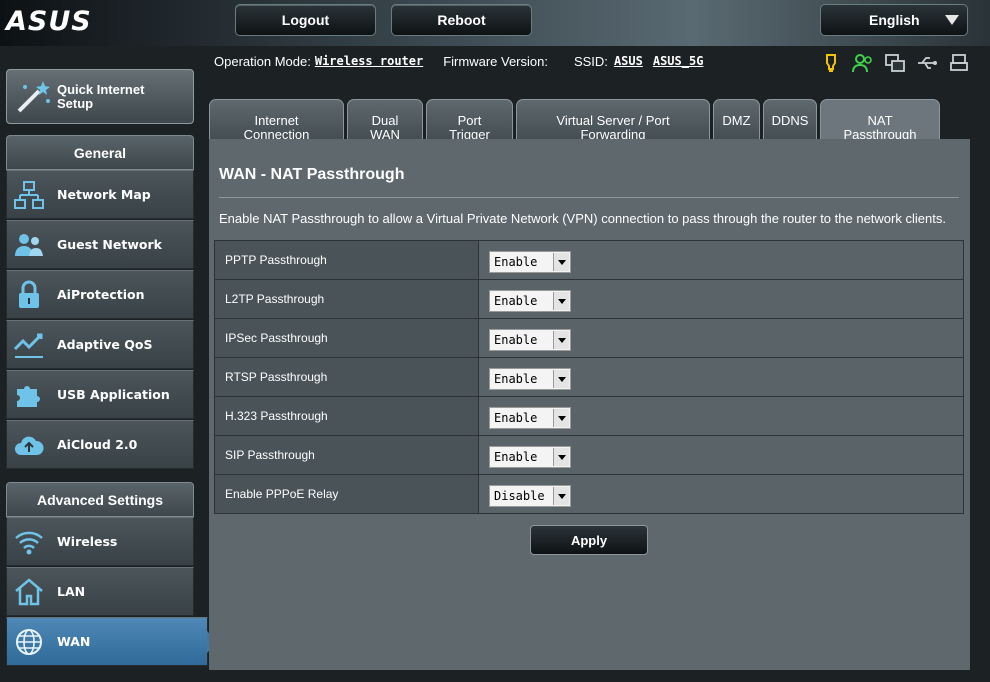 The width and height of the screenshot is (990, 682). I want to click on menu-item-aiprotection: AiProtection, so click(100, 294).